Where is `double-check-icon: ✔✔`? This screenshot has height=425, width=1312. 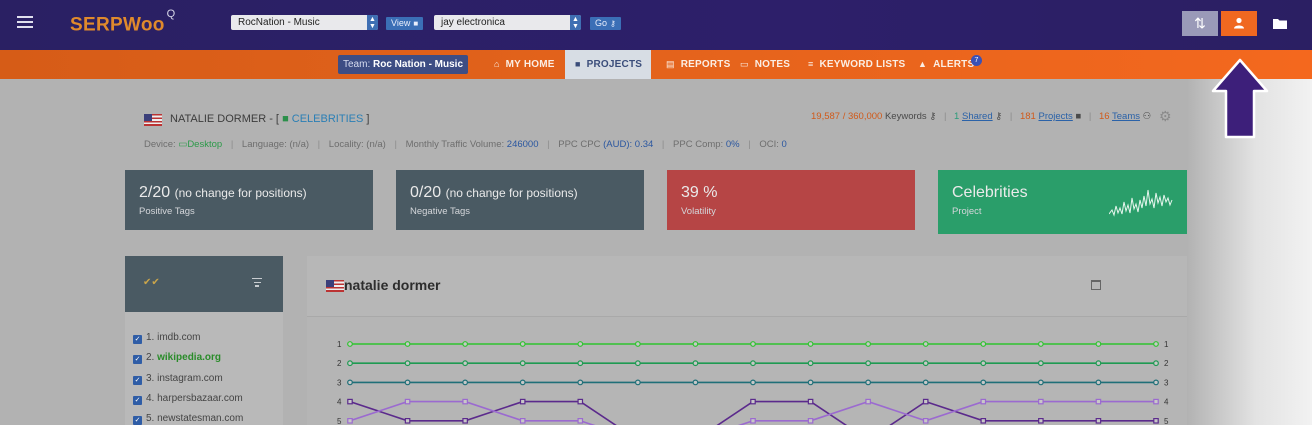
double-check-icon: ✔✔ is located at coordinates (151, 282).